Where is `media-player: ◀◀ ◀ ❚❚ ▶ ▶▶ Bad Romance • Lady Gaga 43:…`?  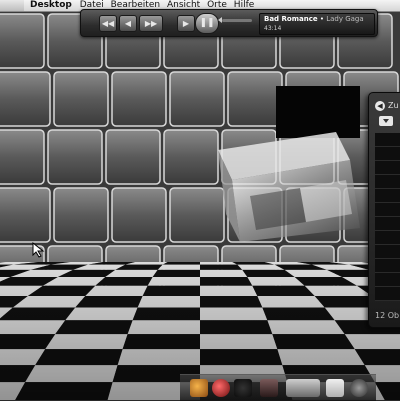 media-player: ◀◀ ◀ ❚❚ ▶ ▶▶ Bad Romance • Lady Gaga 43:… is located at coordinates (229, 23).